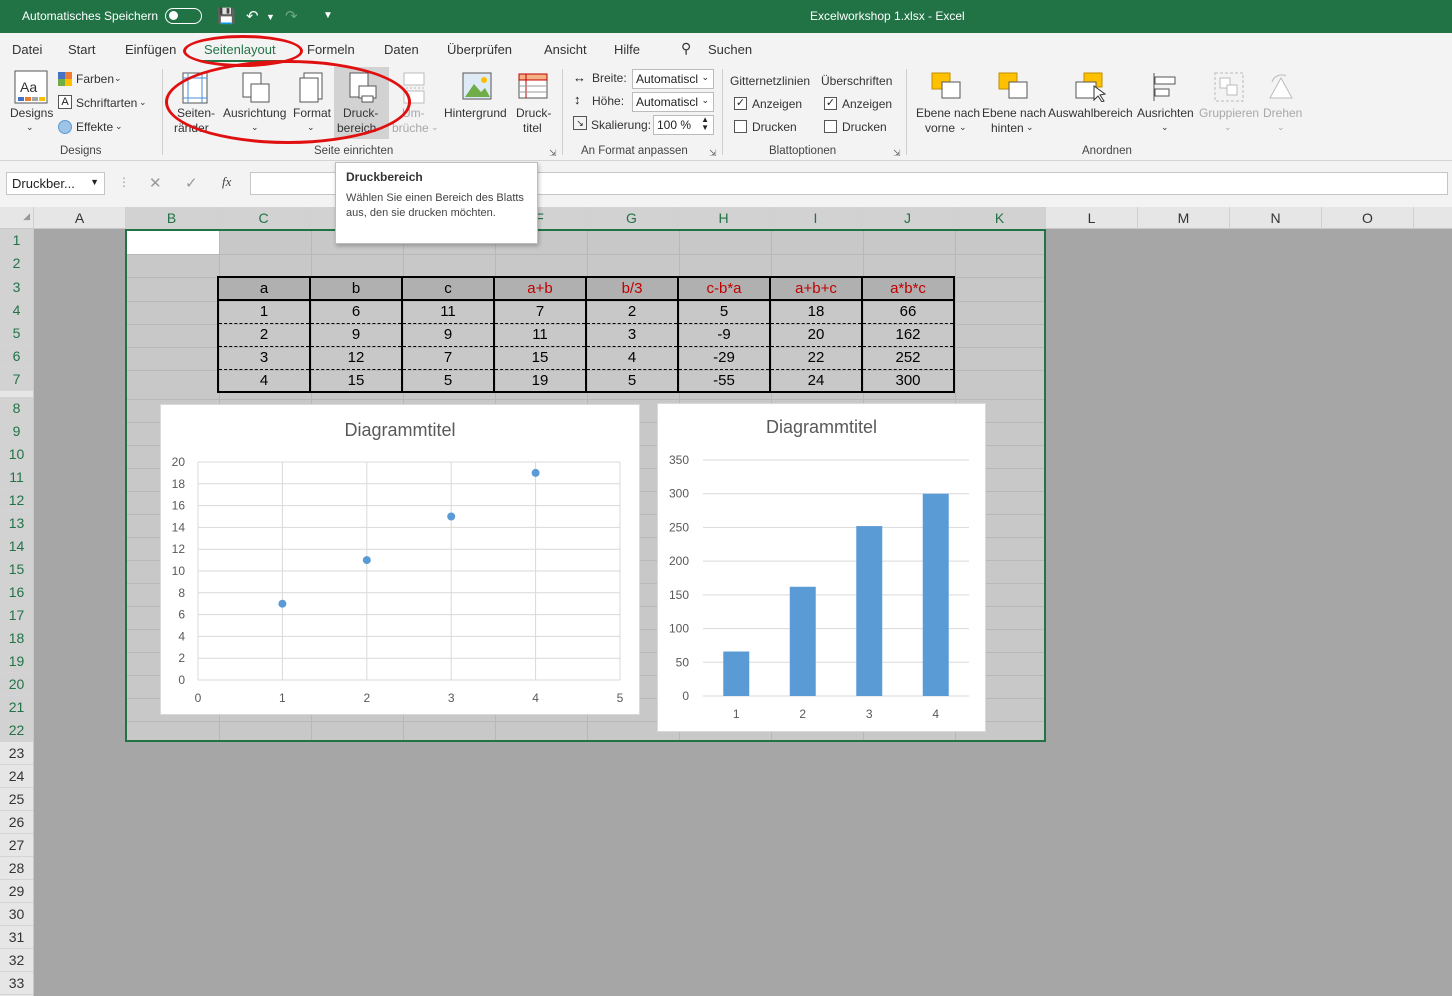 Image resolution: width=1452 pixels, height=996 pixels. Describe the element at coordinates (400, 559) in the screenshot. I see `scatter-chart: Diagrammtitel 0 2 4 6 8 10 12 14 16 18 20 0 1 2 3 4 5` at that location.